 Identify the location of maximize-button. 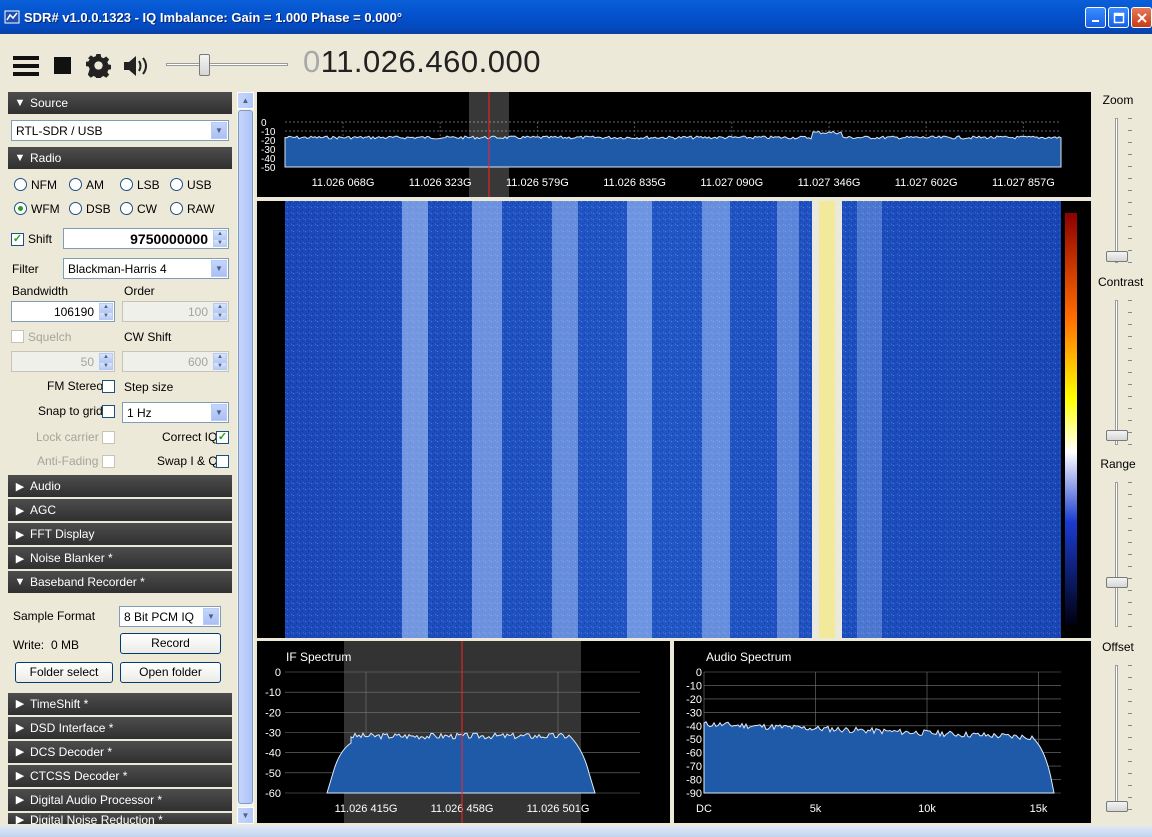
(1118, 17).